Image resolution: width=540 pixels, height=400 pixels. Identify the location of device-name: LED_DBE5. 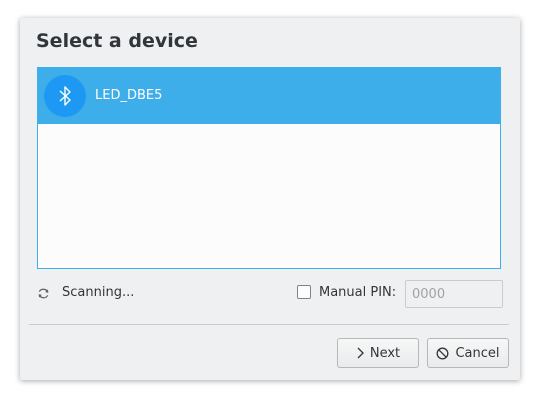
(129, 95).